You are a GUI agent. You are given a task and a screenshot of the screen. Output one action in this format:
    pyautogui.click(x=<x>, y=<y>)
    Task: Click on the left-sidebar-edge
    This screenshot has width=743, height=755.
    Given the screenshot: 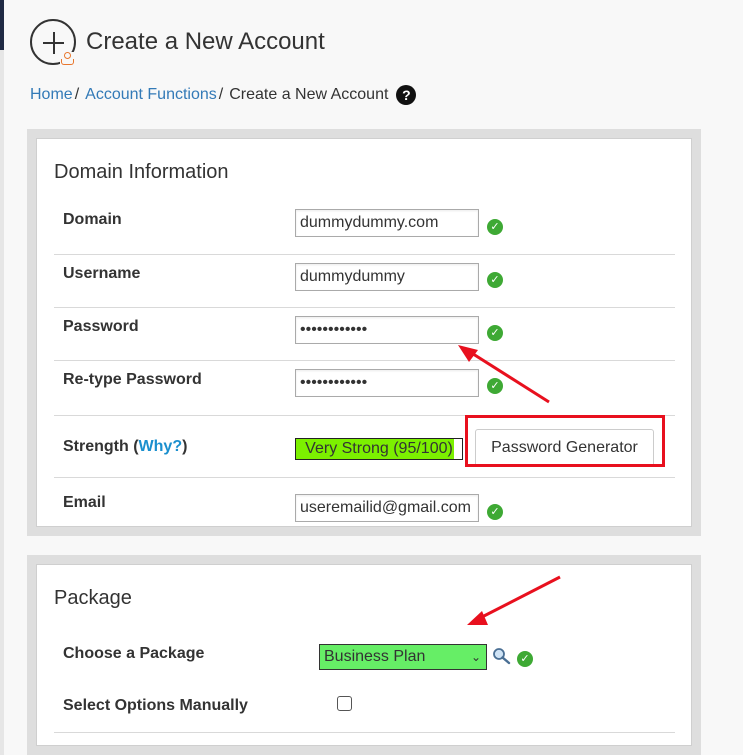 What is the action you would take?
    pyautogui.click(x=2, y=377)
    